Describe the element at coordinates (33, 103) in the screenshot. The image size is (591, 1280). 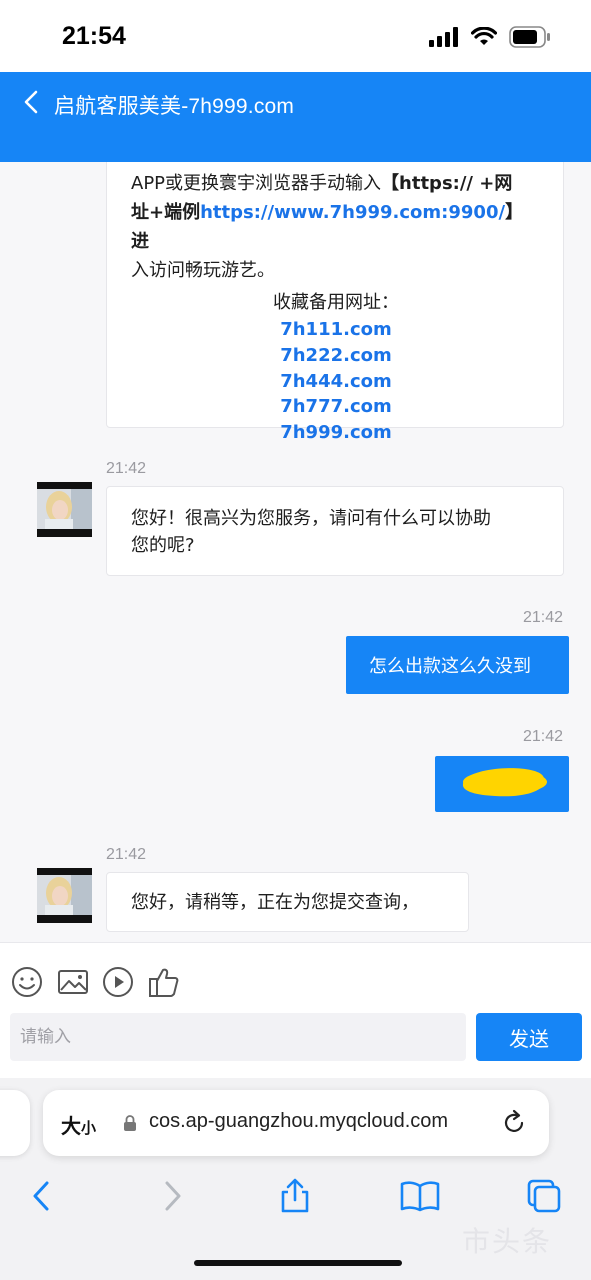
I see `back-arrow-icon` at that location.